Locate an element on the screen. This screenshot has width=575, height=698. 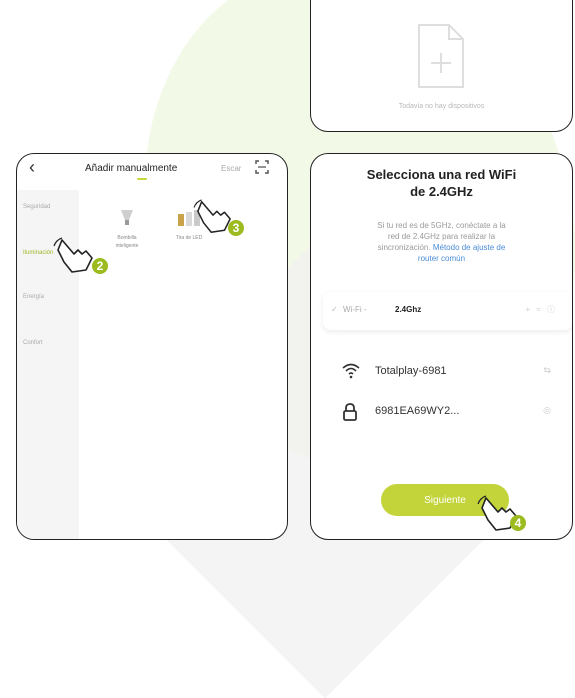
page-title: Añadir manualmente is located at coordinates (131, 168).